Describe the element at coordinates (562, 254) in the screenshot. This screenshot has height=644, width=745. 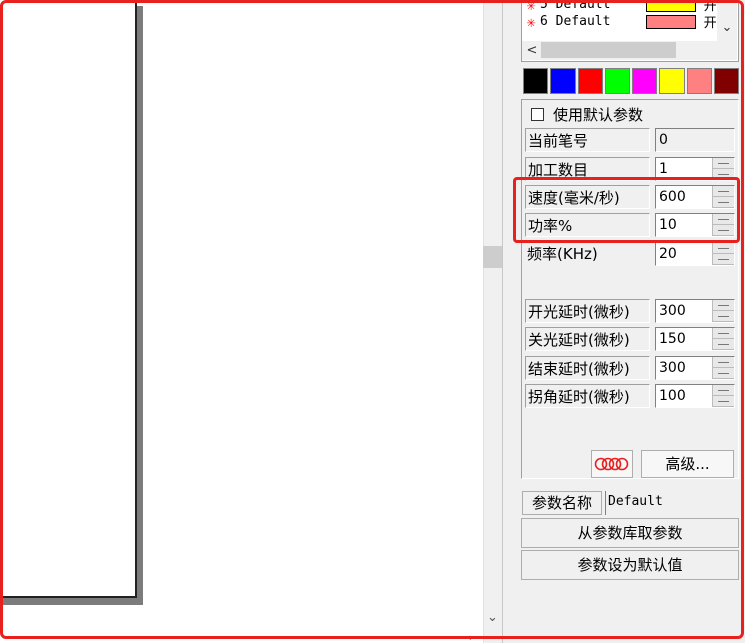
I see `frequency-label: 频率(KHz)` at that location.